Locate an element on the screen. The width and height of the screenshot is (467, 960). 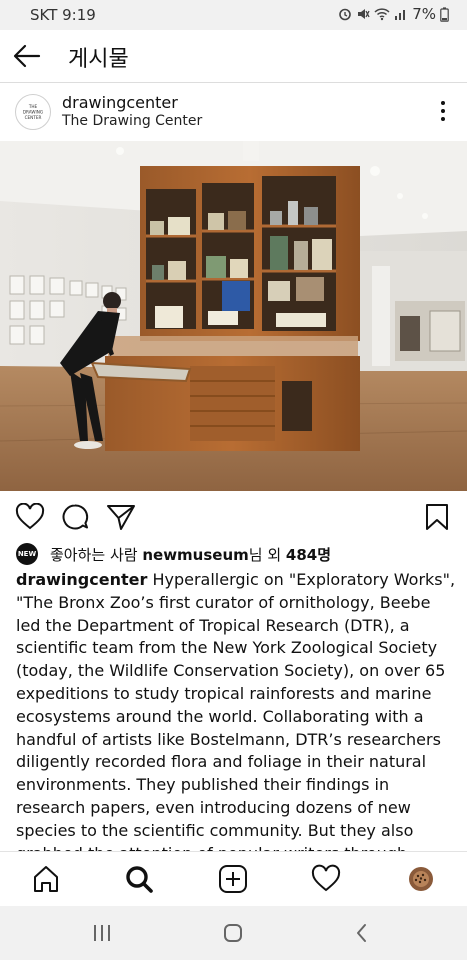
back-button-icon is located at coordinates (362, 933).